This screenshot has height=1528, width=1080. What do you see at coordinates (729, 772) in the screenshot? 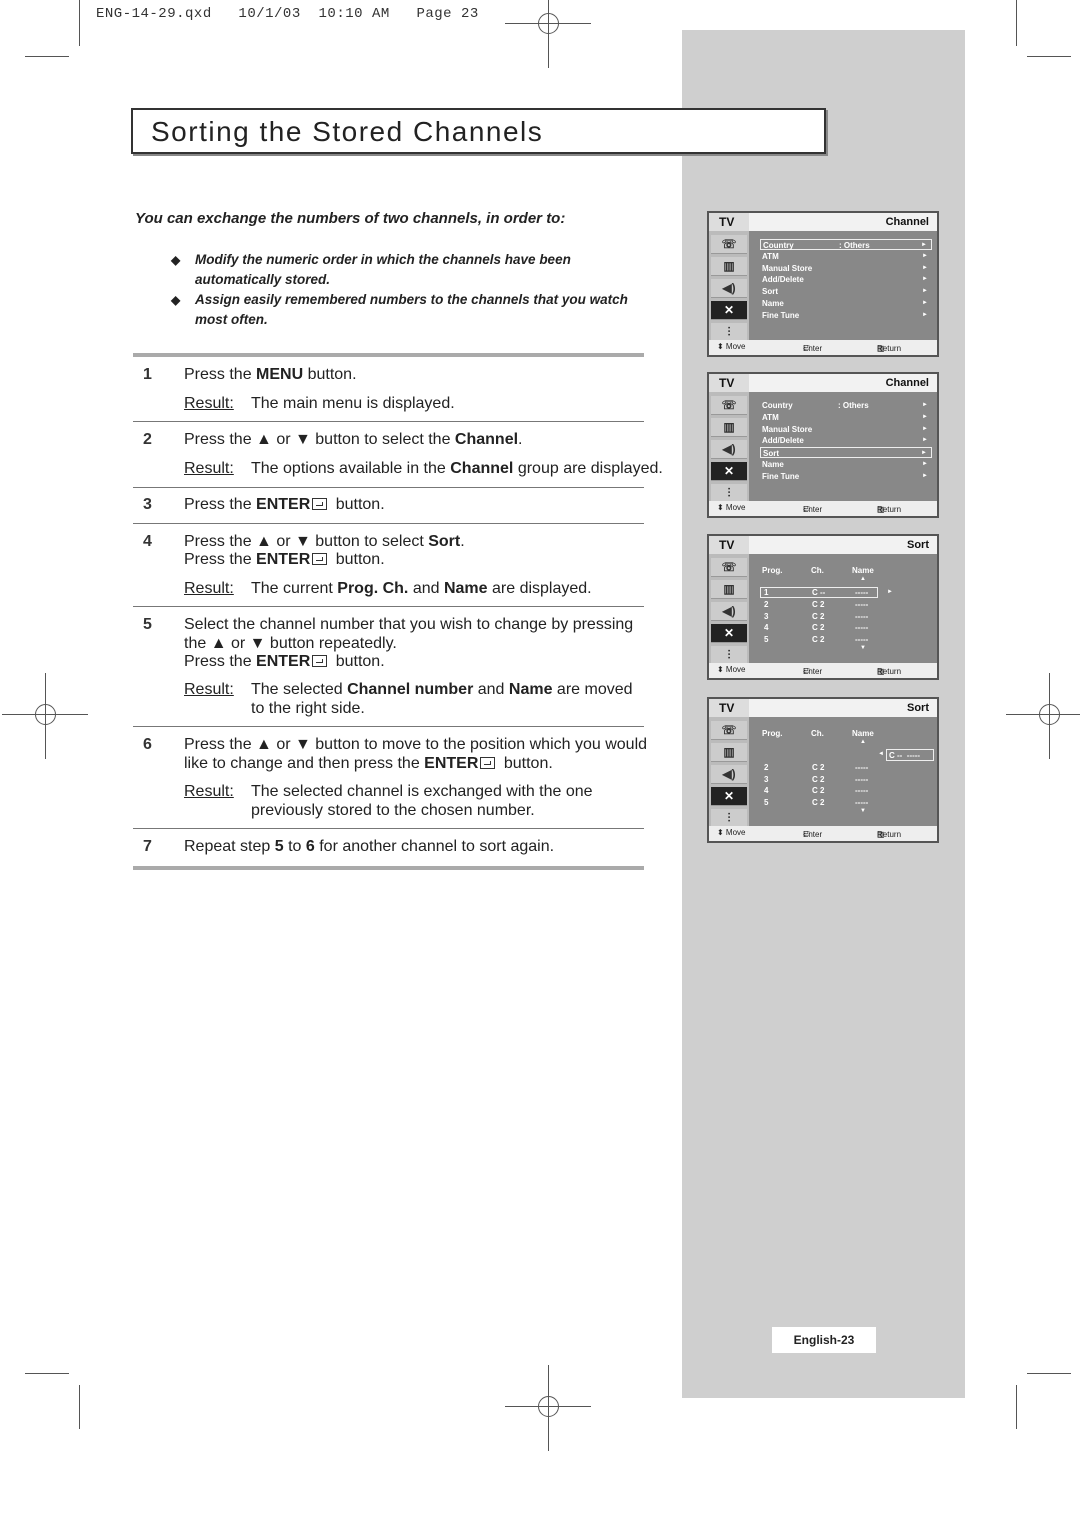
I see `menu-icon-bar: ☏ ▥ ◀) ✕ ⫶` at bounding box center [729, 772].